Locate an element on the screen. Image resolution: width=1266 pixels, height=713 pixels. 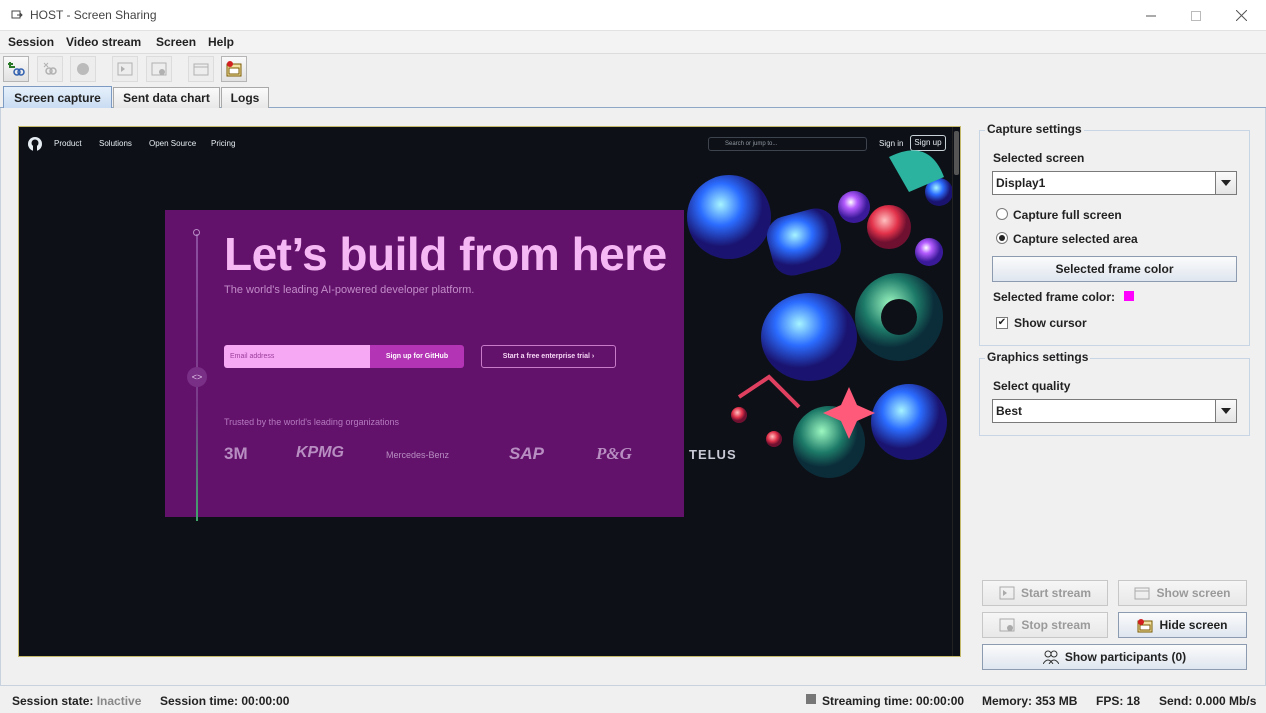
stop-stream-toolbar-button is located at coordinates (159, 69).